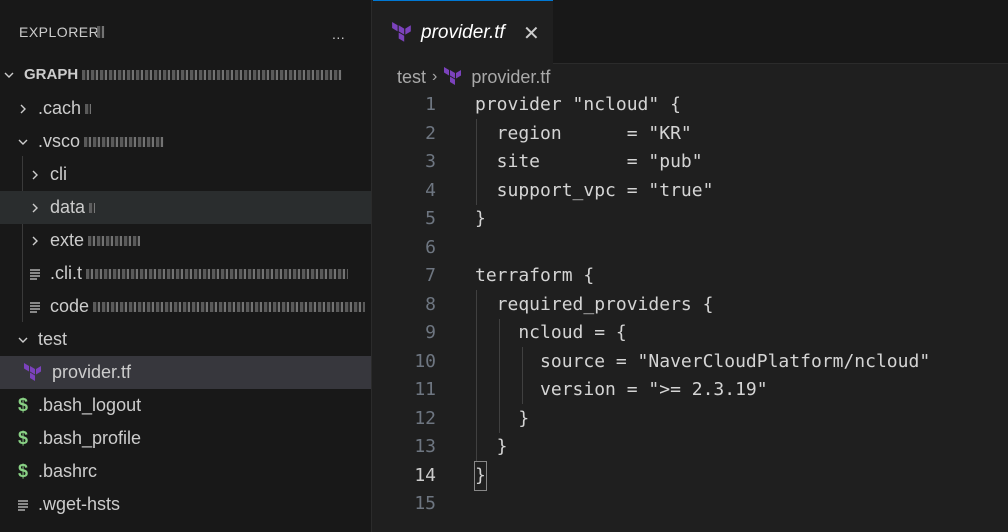 Image resolution: width=1008 pixels, height=532 pixels. I want to click on code-line: 3 site = "pub", so click(690, 162).